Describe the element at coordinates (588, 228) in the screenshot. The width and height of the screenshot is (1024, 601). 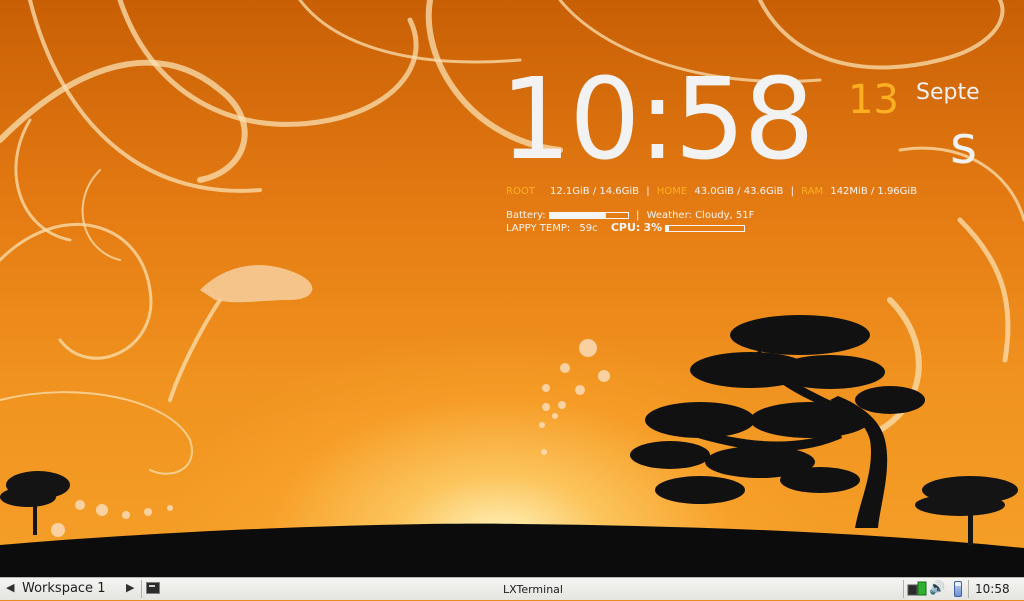
I see `temp-value: 59c` at that location.